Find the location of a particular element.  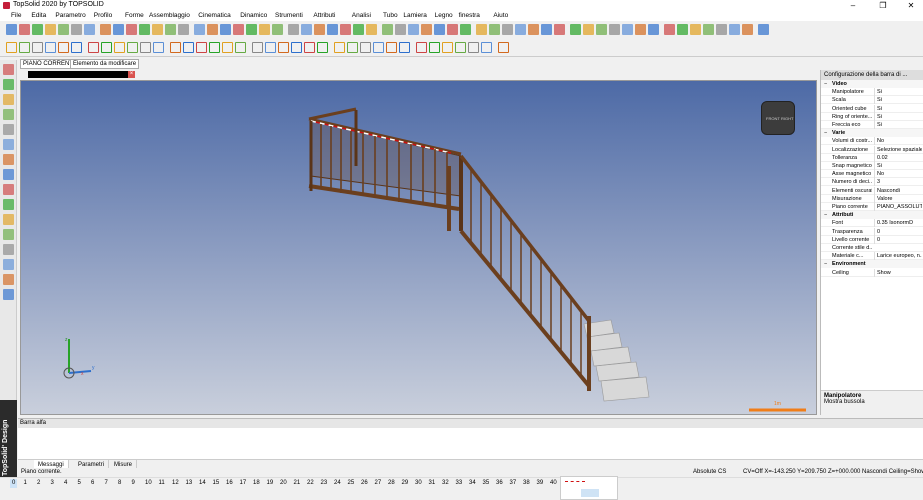

section-varie: Varie is located at coordinates (872, 133).